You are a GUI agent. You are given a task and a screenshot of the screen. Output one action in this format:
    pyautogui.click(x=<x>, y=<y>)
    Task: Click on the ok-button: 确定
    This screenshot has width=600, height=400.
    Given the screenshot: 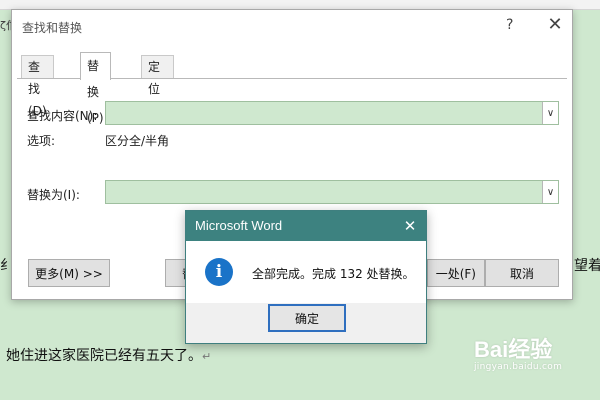 What is the action you would take?
    pyautogui.click(x=307, y=318)
    